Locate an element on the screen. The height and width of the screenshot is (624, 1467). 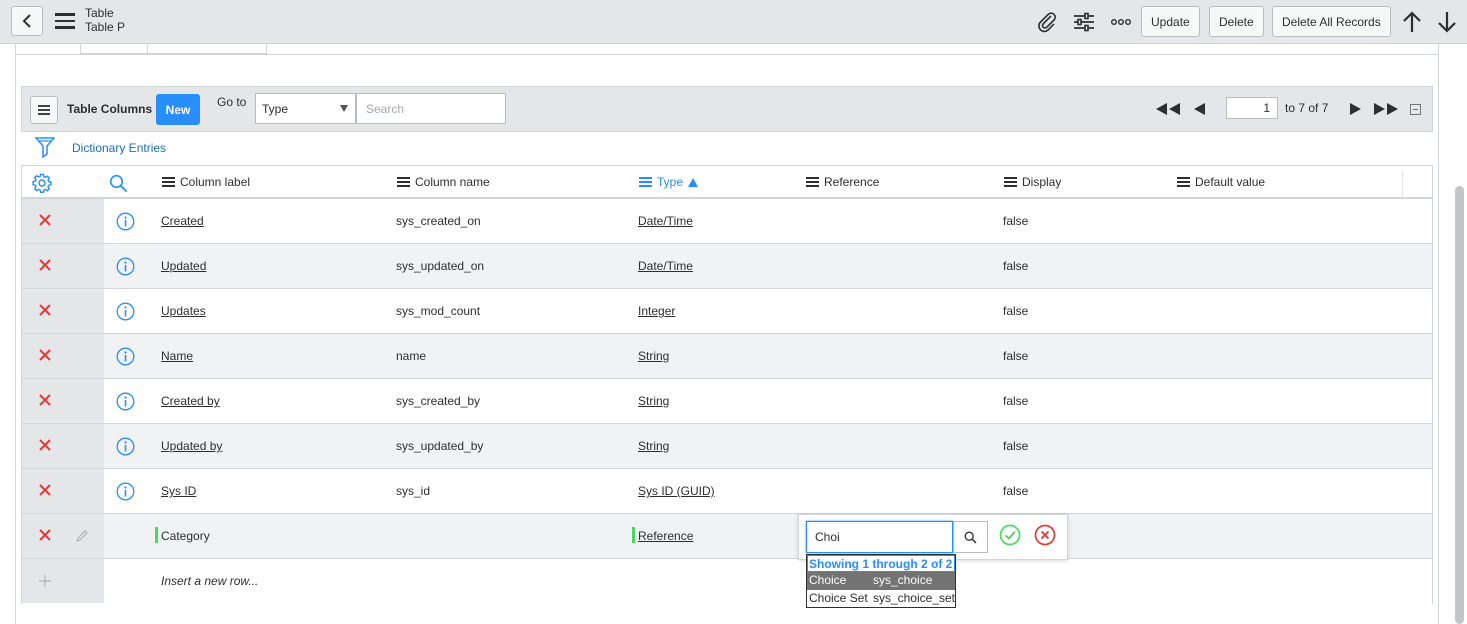
page-number-input is located at coordinates (1252, 108).